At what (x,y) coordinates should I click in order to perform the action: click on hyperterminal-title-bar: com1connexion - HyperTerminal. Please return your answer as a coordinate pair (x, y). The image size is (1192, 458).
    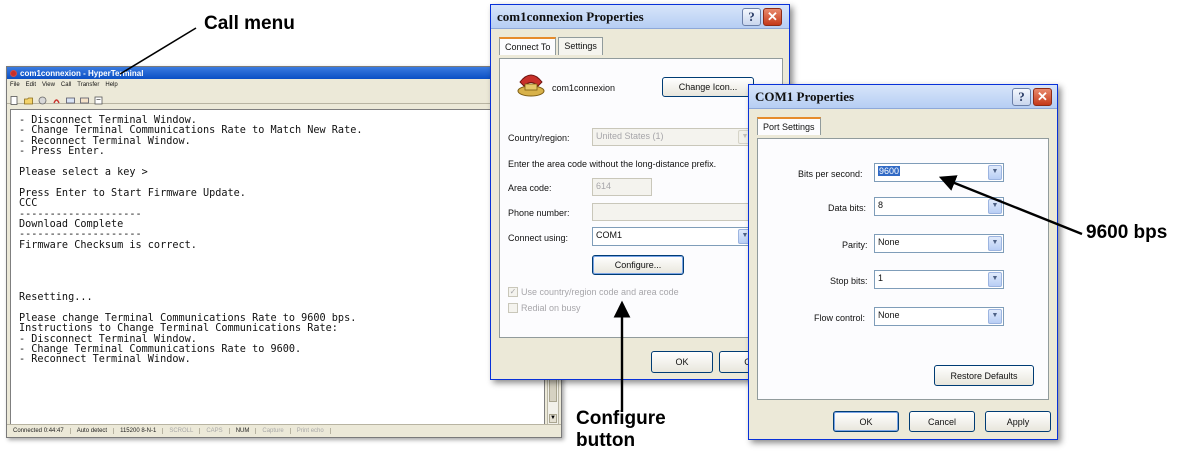
    Looking at the image, I should click on (284, 73).